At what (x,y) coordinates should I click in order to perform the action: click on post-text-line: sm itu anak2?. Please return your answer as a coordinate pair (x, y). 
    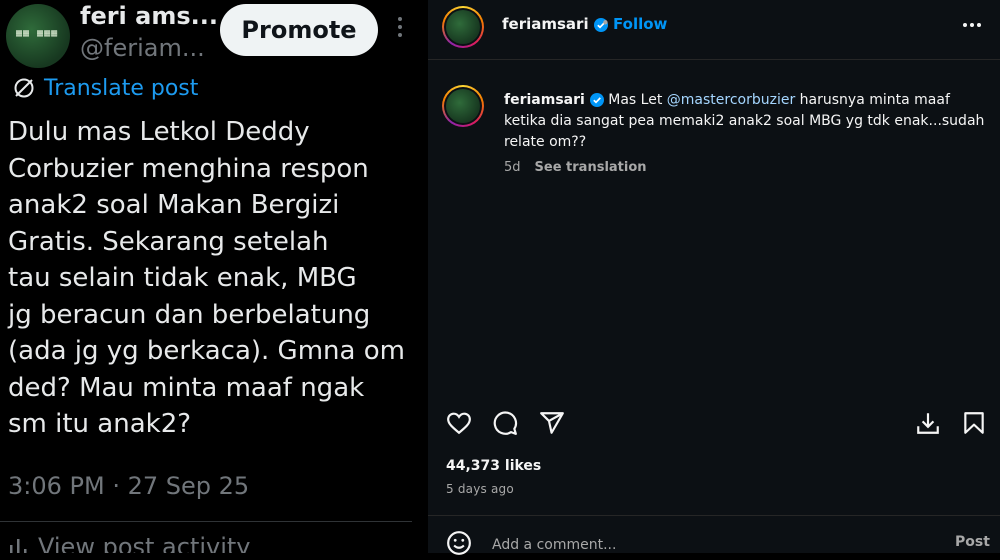
    Looking at the image, I should click on (100, 424).